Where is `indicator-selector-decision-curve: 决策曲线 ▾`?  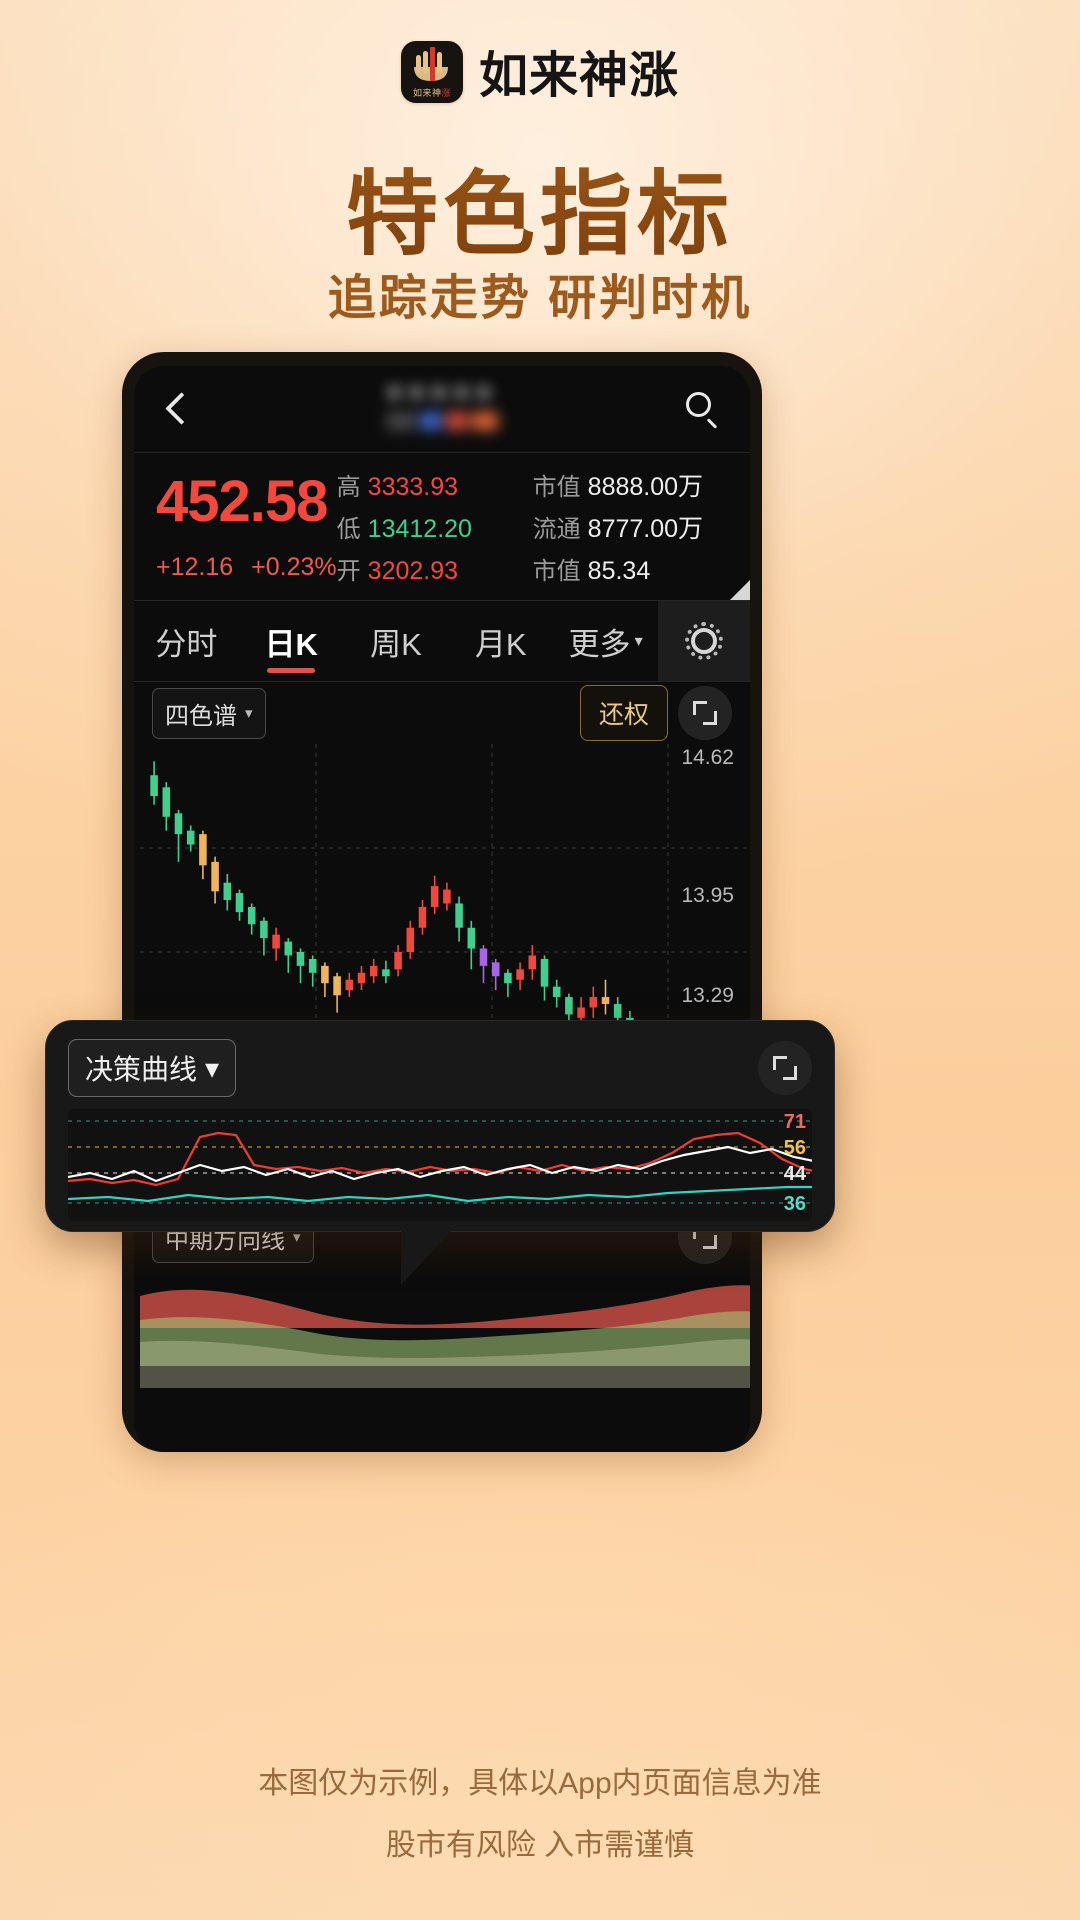
indicator-selector-decision-curve: 决策曲线 ▾ is located at coordinates (152, 1068).